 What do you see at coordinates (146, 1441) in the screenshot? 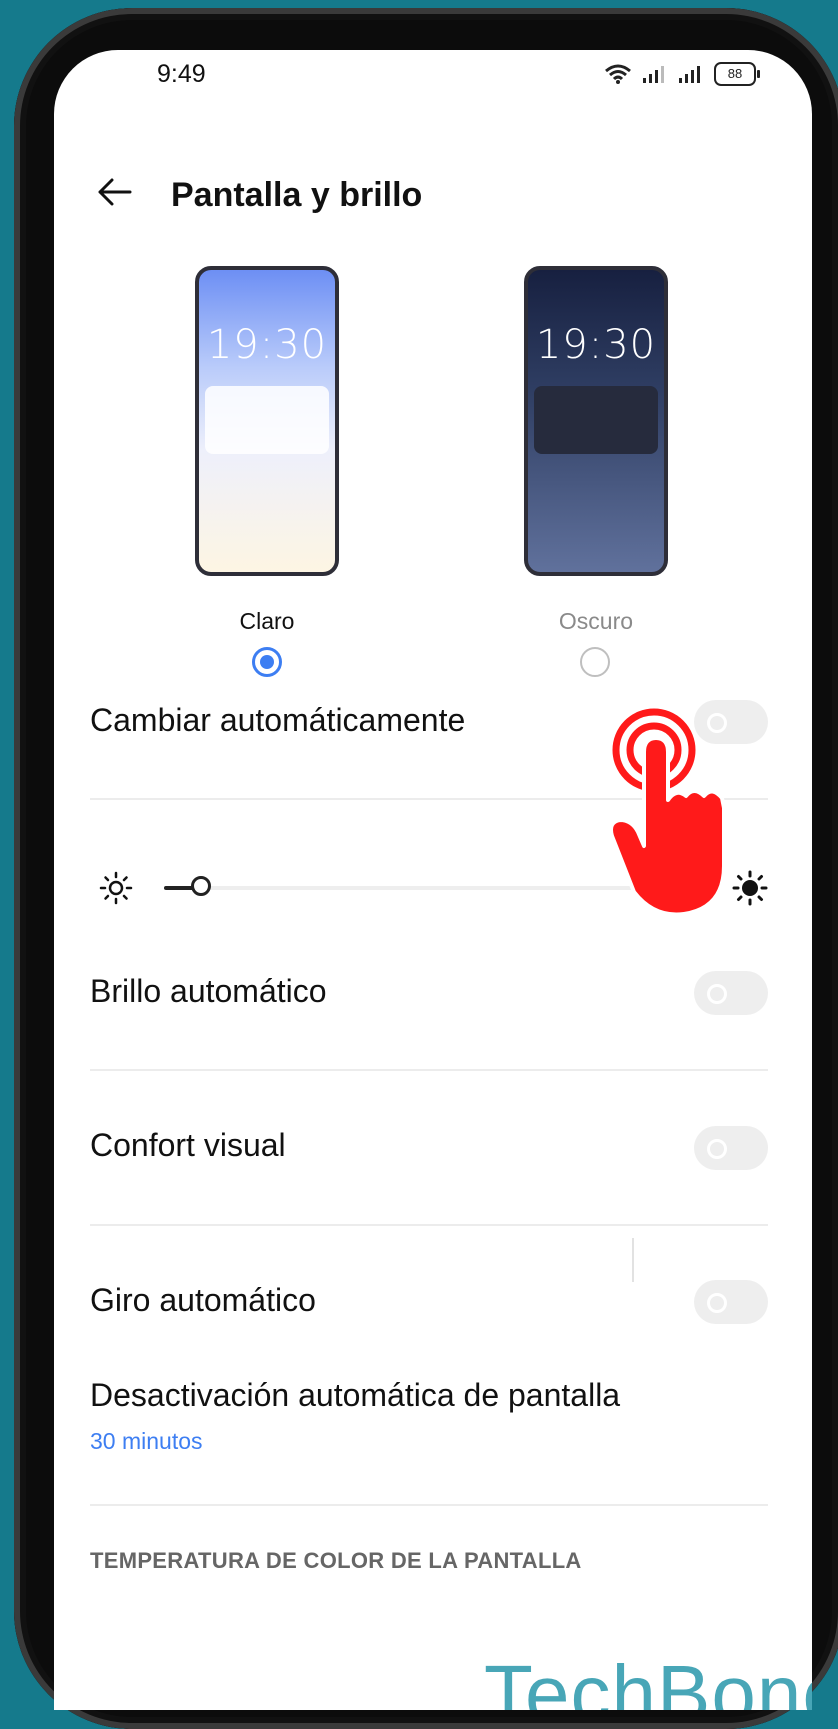
I see `screen-timeout-value: 30 minutos` at bounding box center [146, 1441].